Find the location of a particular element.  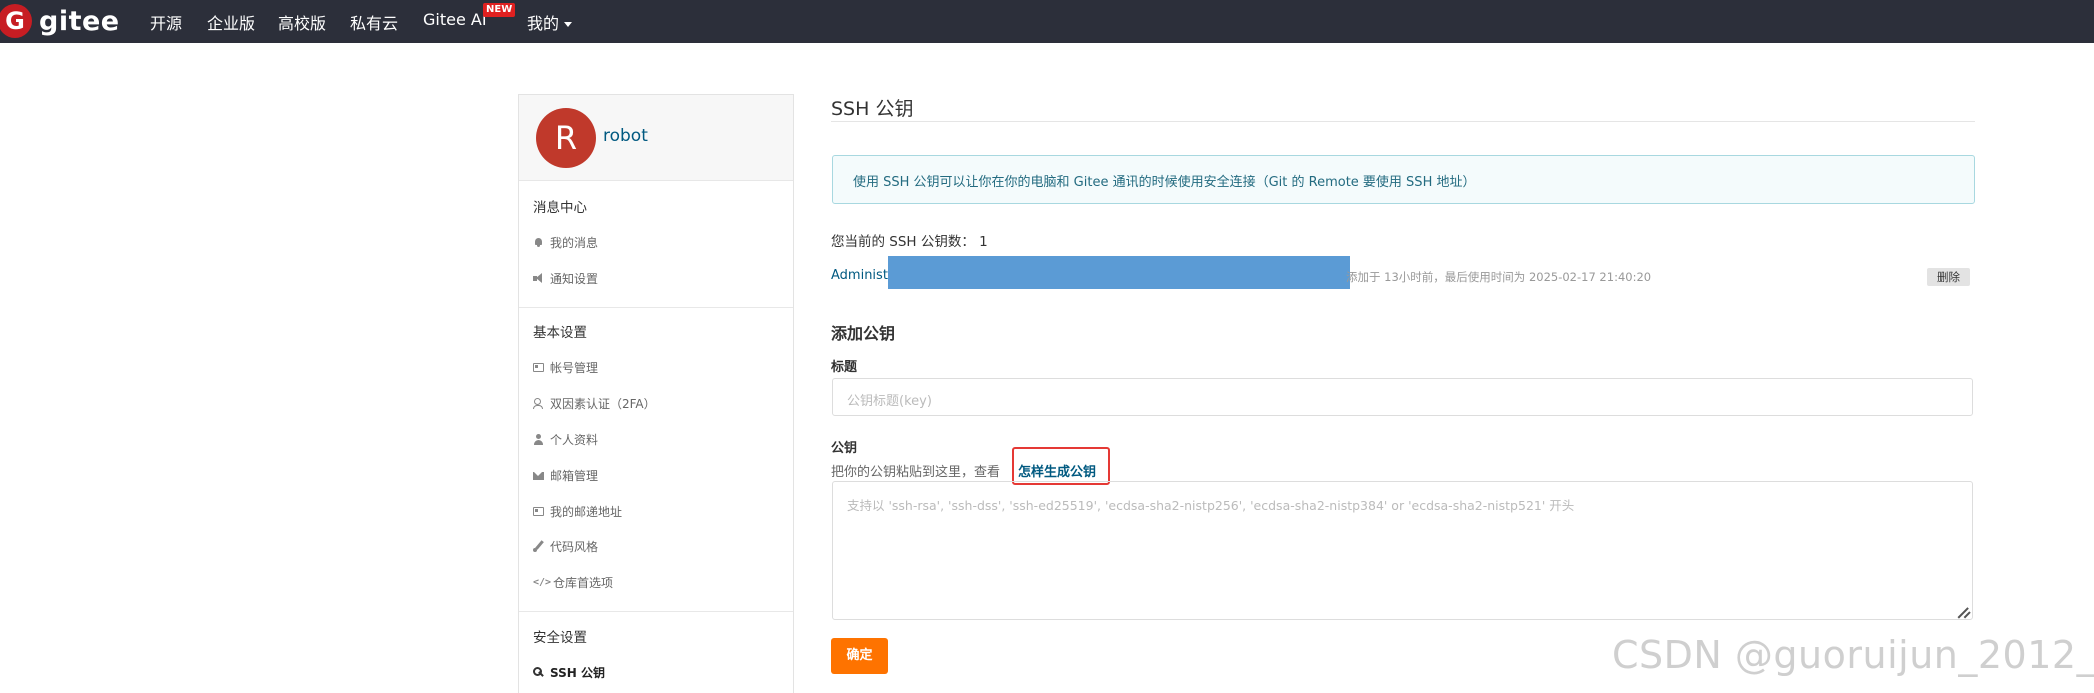

sidebar-item-label: 个人资料 is located at coordinates (574, 440).